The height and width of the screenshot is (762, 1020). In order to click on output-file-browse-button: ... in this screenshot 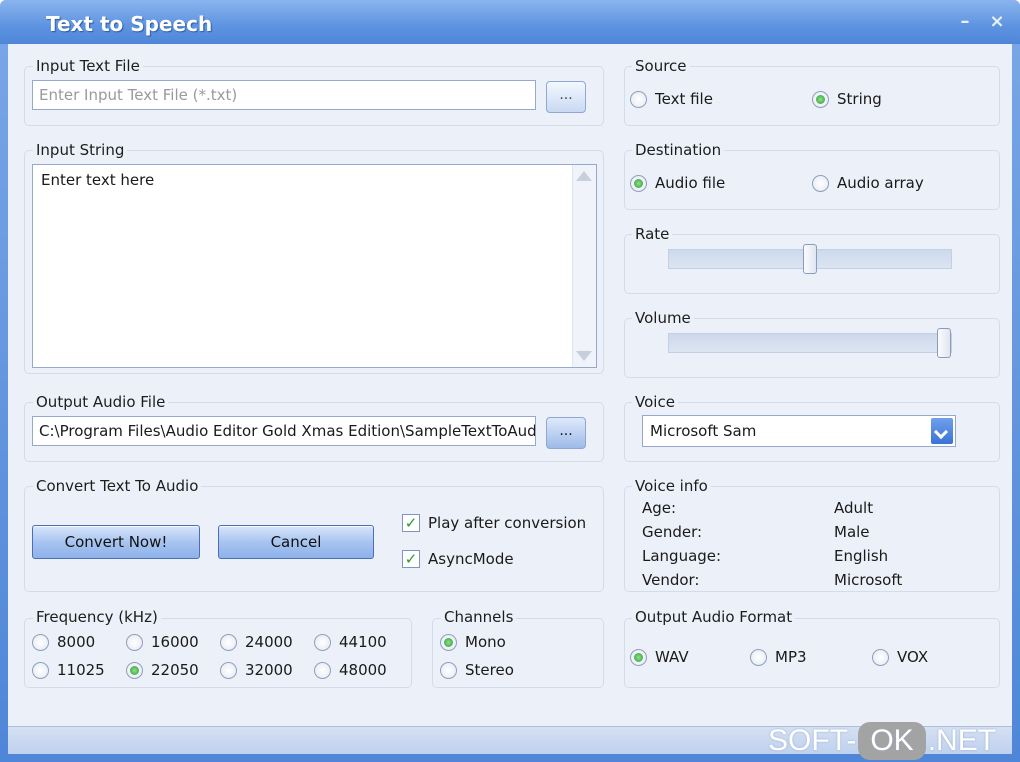, I will do `click(566, 433)`.